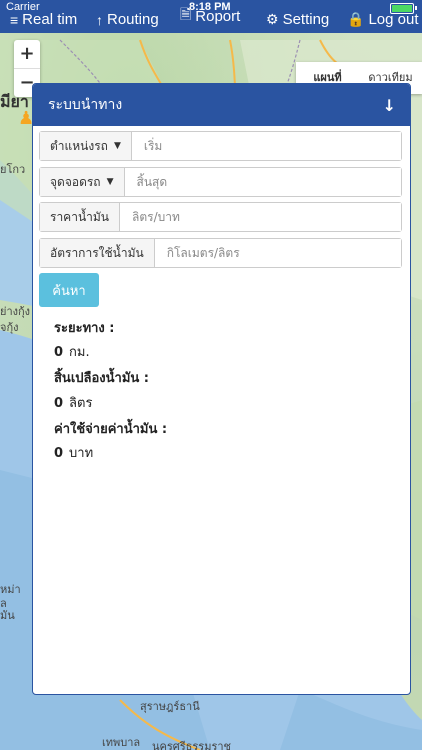 This screenshot has width=422, height=750. What do you see at coordinates (221, 105) in the screenshot?
I see `panel-header: ระบบนำทาง ↓` at bounding box center [221, 105].